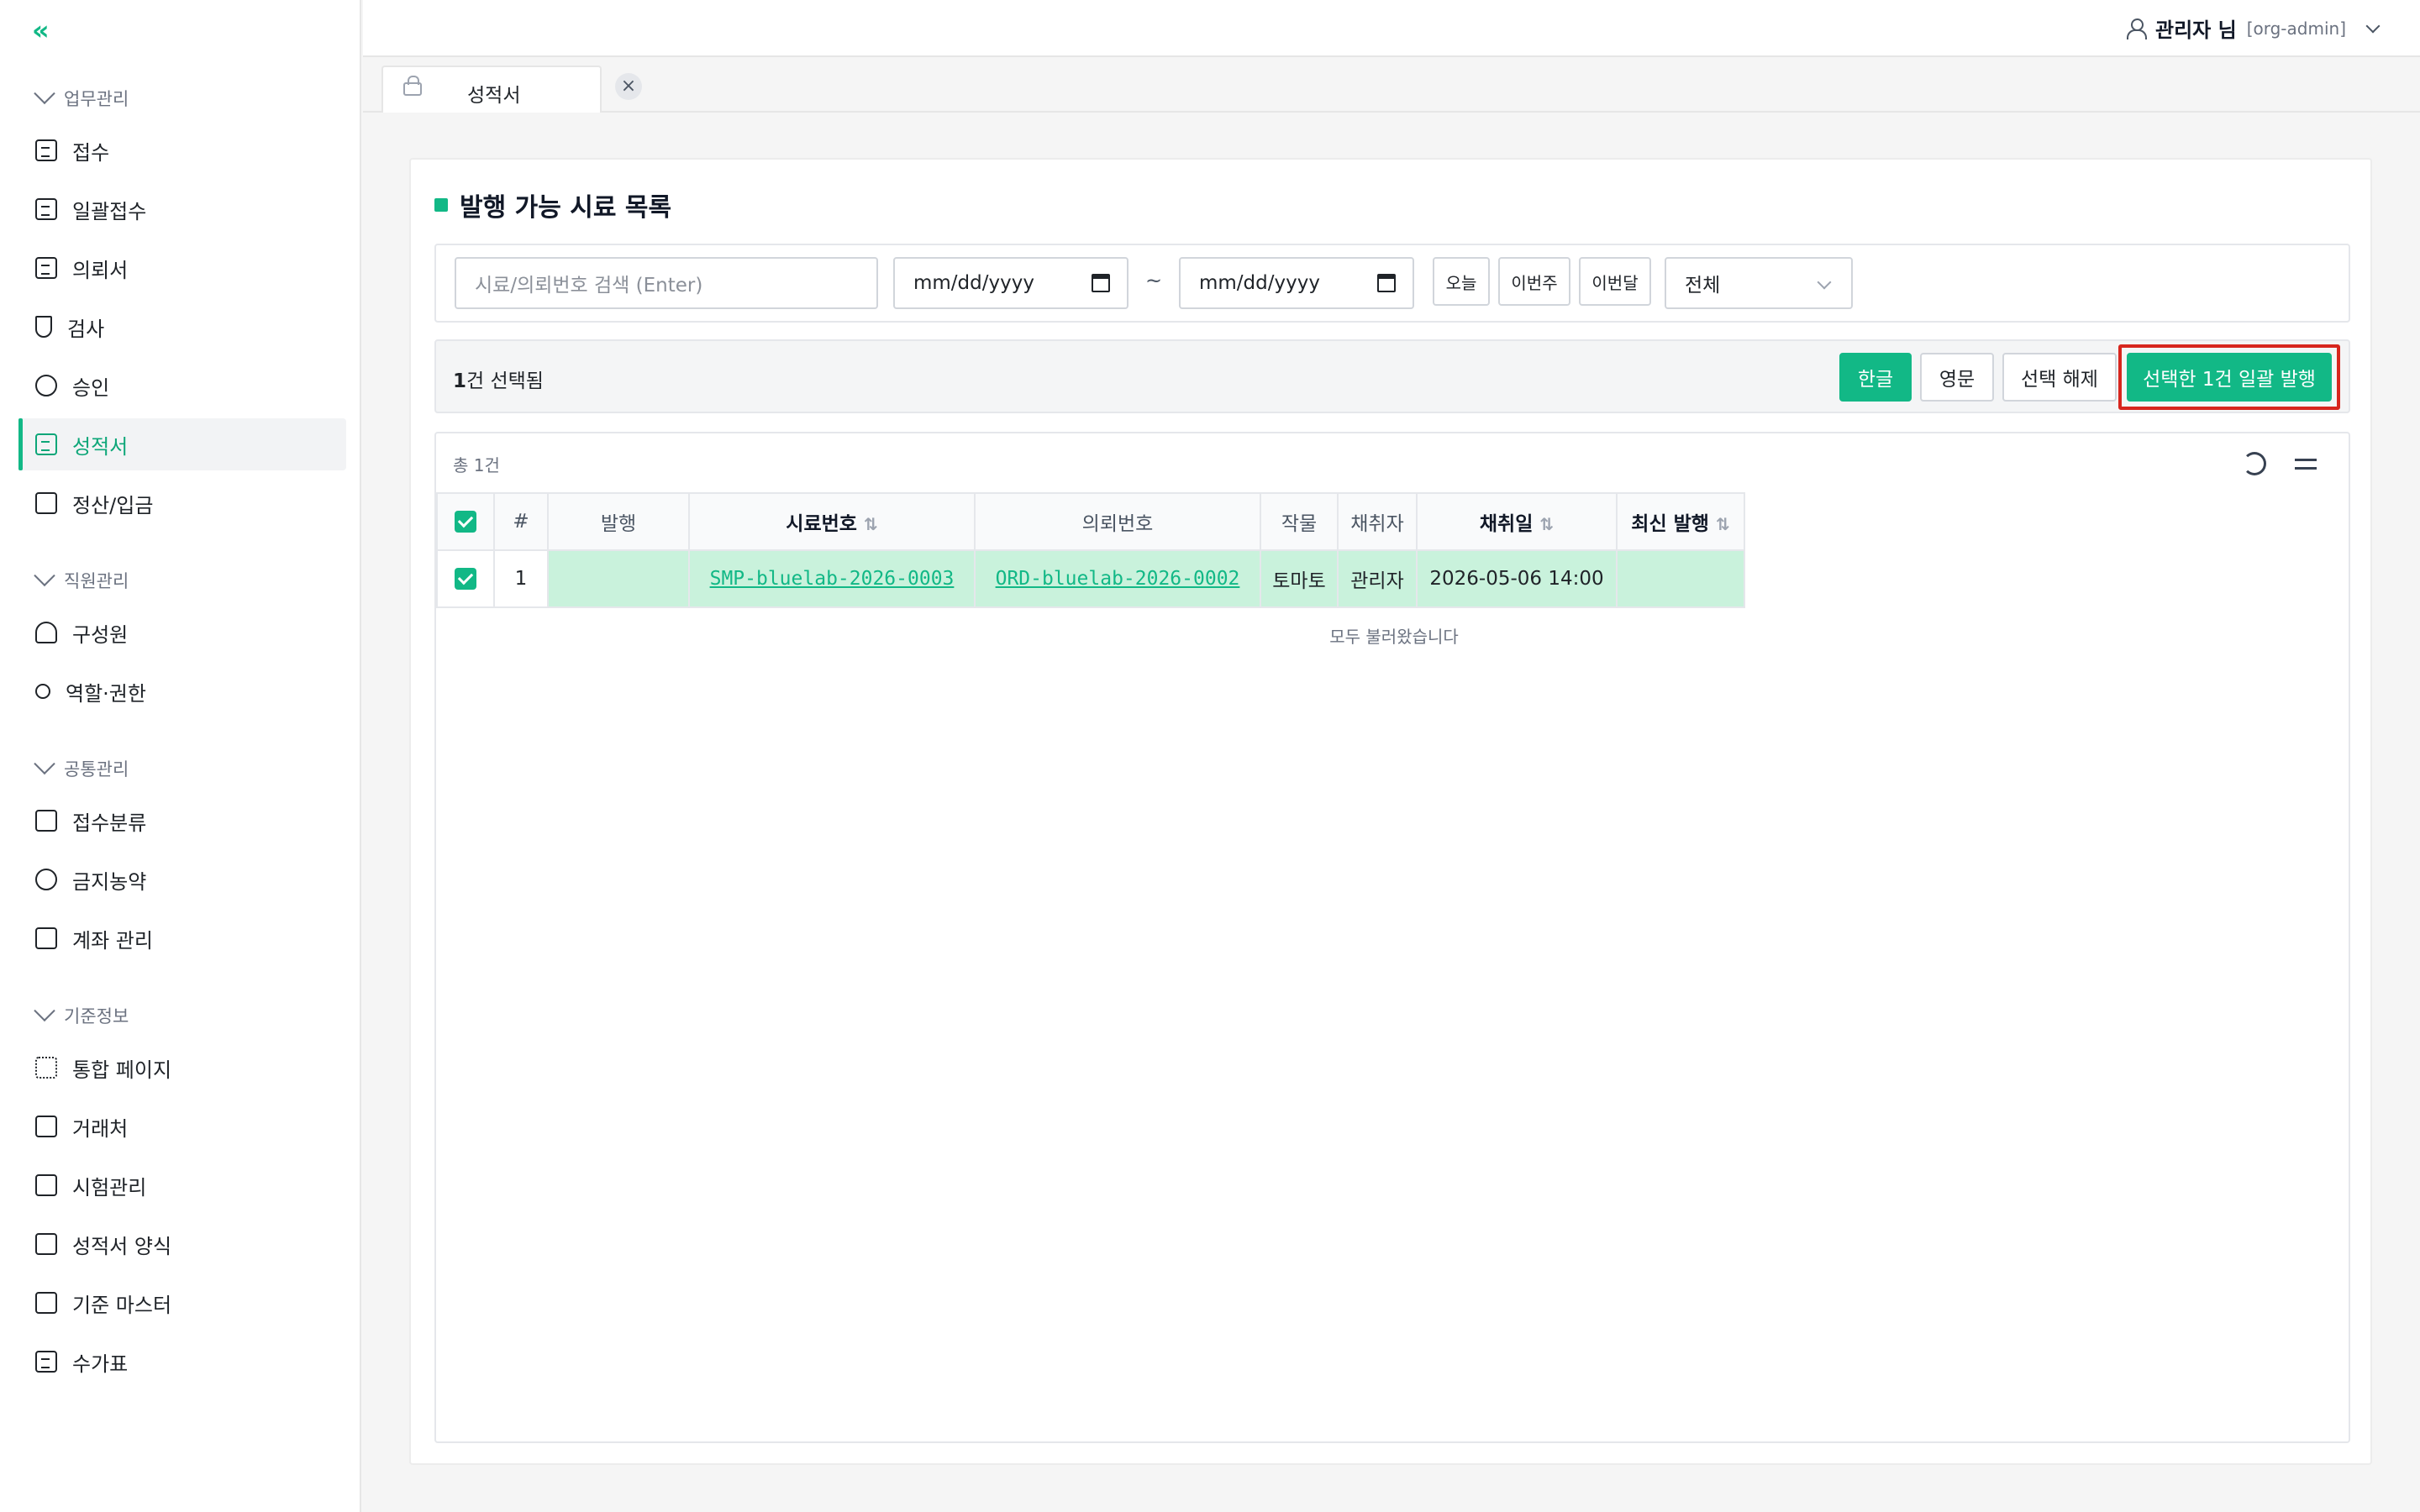  What do you see at coordinates (1517, 521) in the screenshot?
I see `column-header-collected-at: 채취일 ⇅` at bounding box center [1517, 521].